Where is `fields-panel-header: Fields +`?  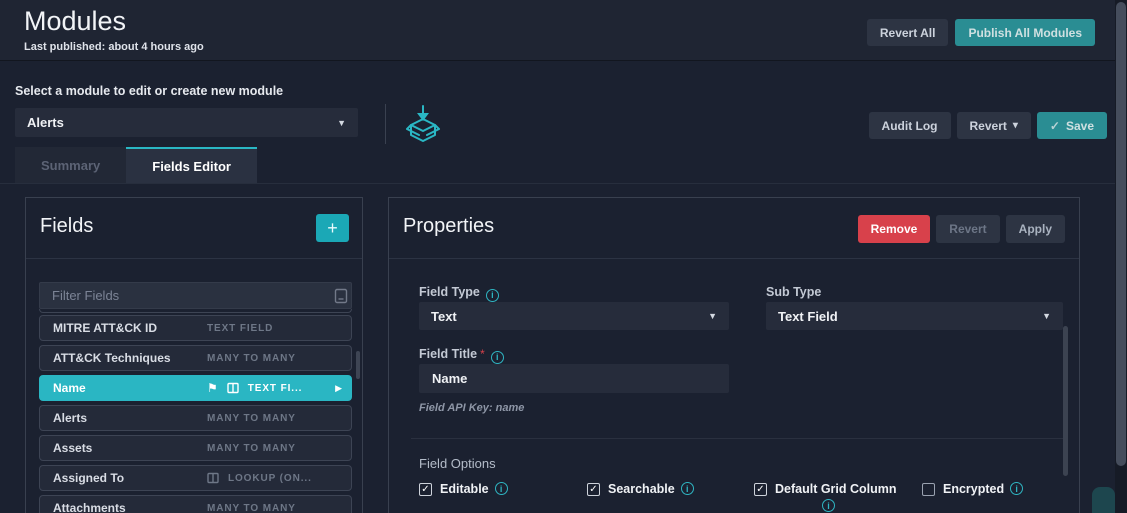
fields-panel-header: Fields + is located at coordinates (194, 228).